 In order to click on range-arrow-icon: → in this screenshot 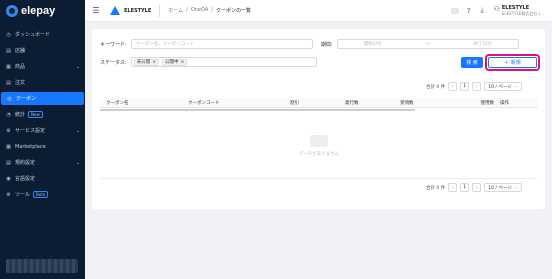, I will do `click(427, 44)`.